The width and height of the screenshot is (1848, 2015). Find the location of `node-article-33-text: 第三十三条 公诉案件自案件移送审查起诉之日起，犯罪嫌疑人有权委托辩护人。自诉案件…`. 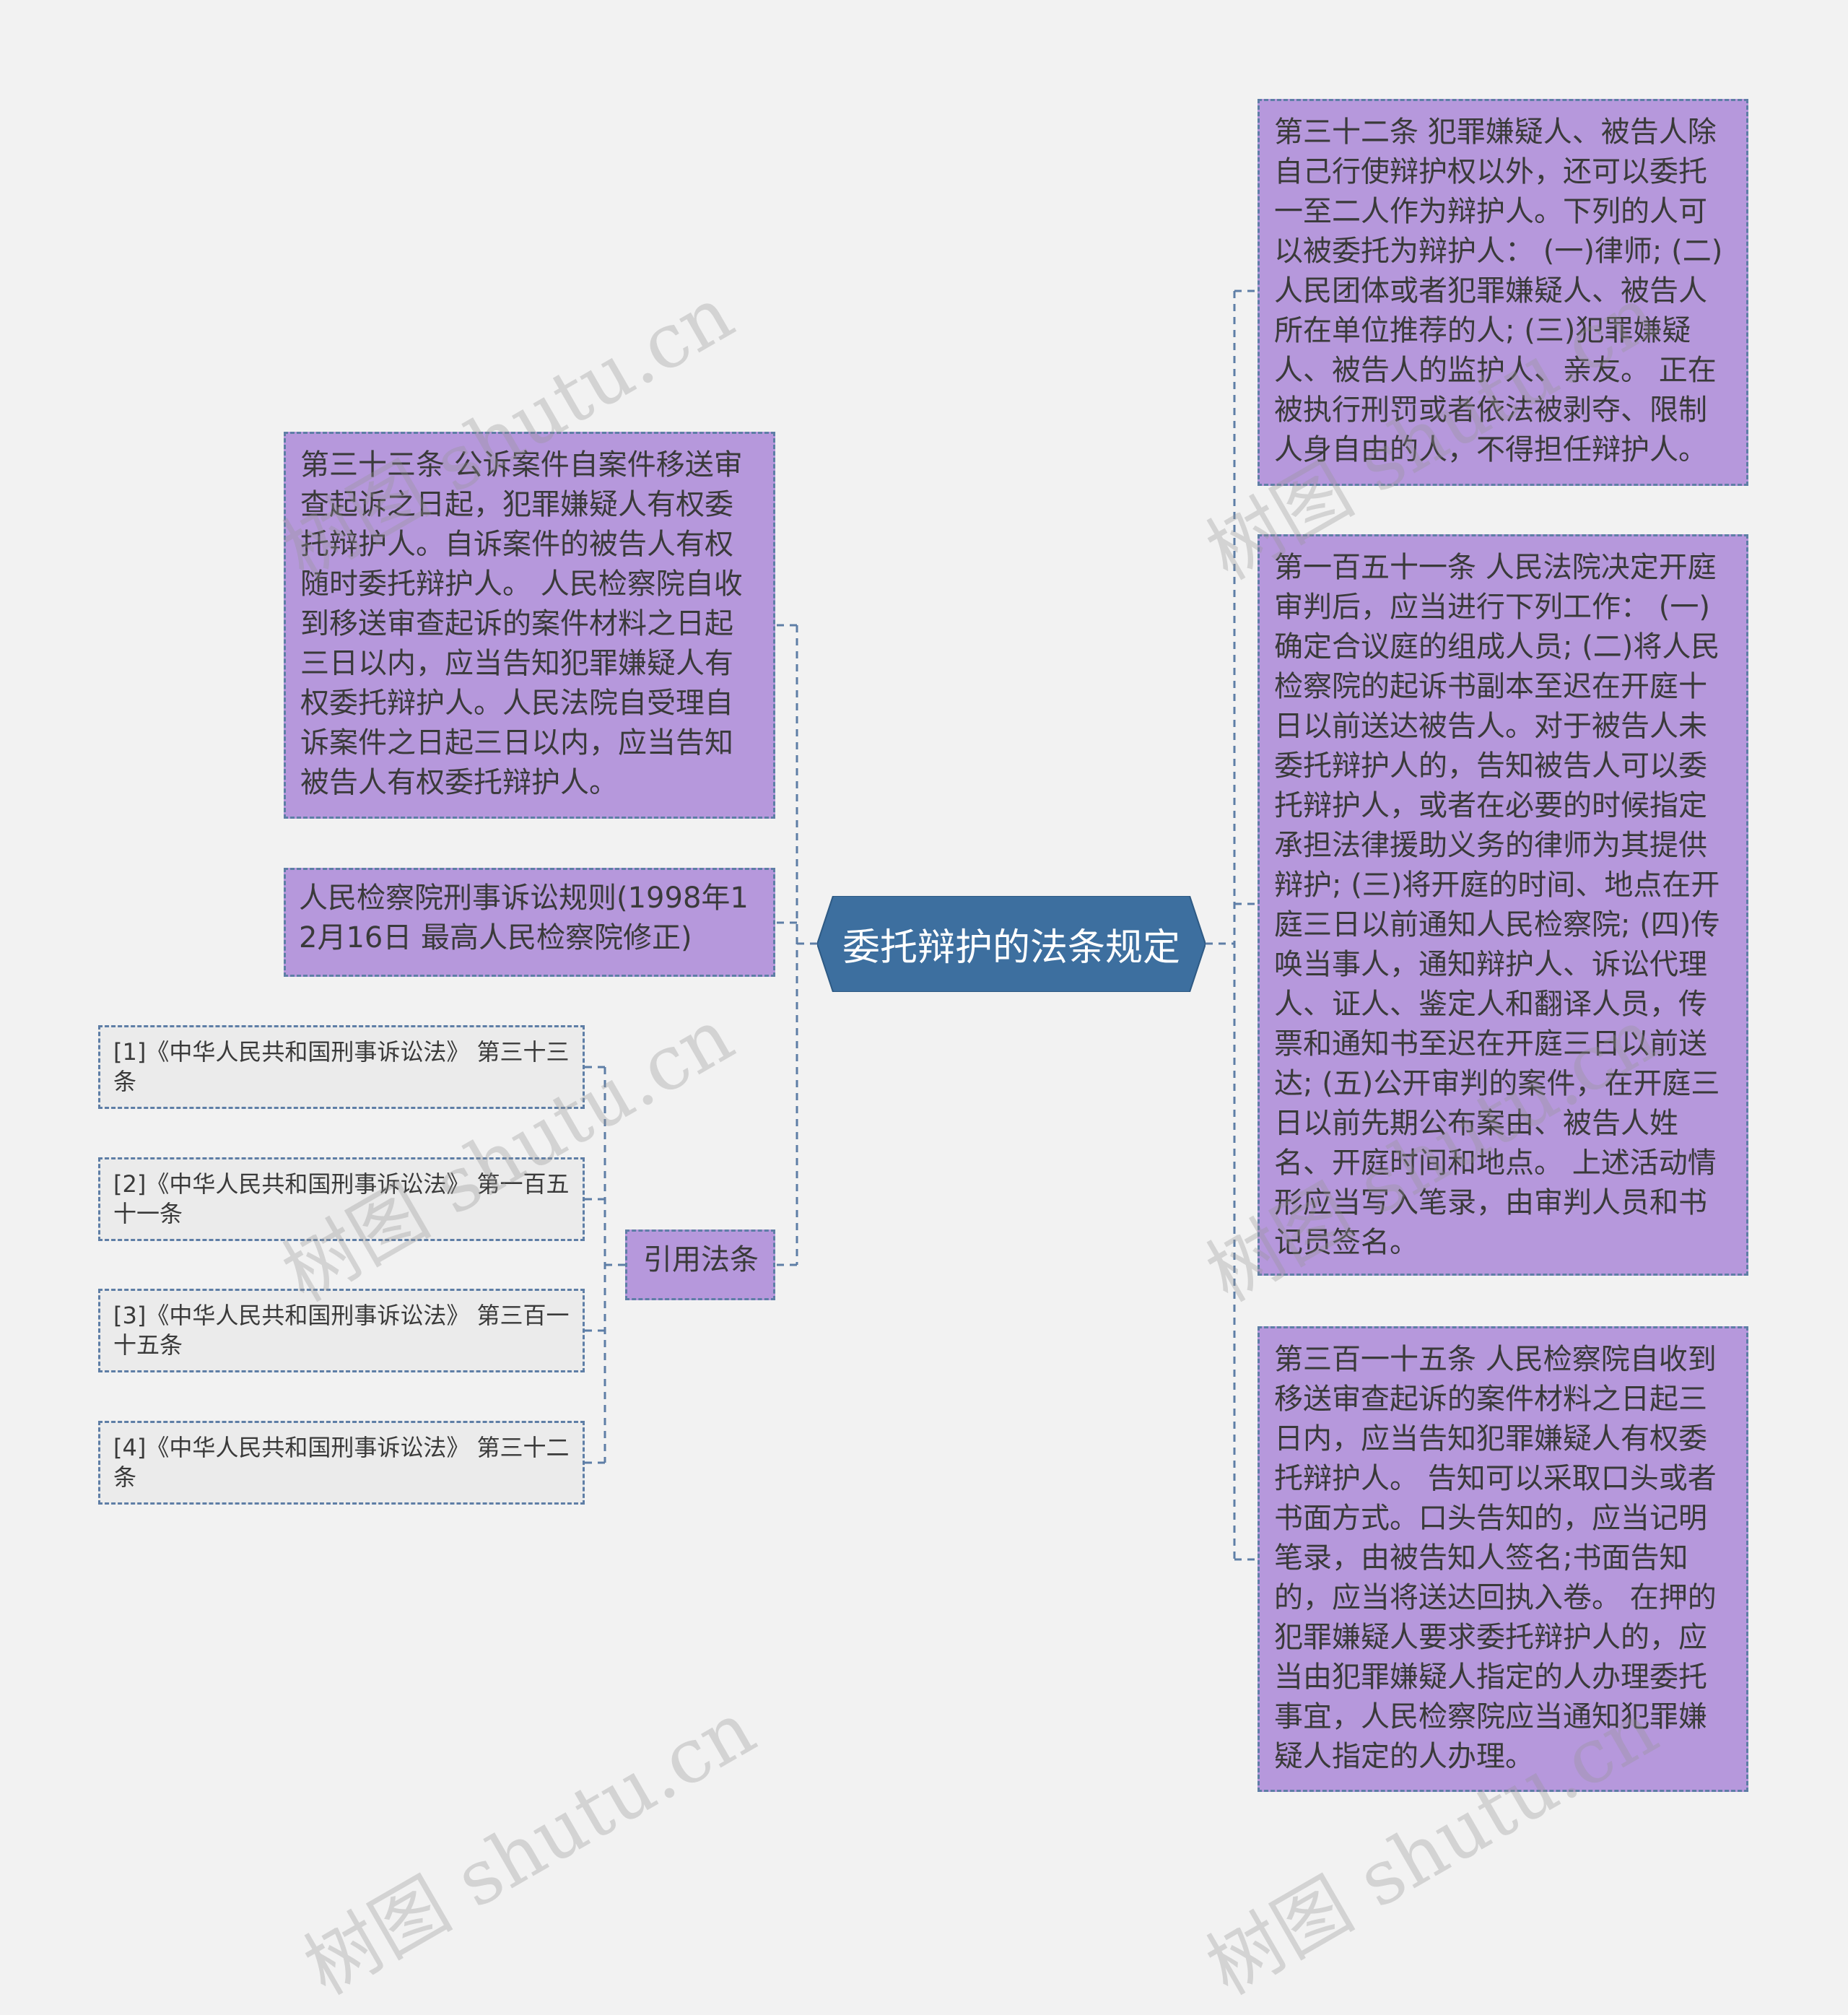

node-article-33-text: 第三十三条 公诉案件自案件移送审查起诉之日起，犯罪嫌疑人有权委托辩护人。自诉案件… is located at coordinates (521, 623).